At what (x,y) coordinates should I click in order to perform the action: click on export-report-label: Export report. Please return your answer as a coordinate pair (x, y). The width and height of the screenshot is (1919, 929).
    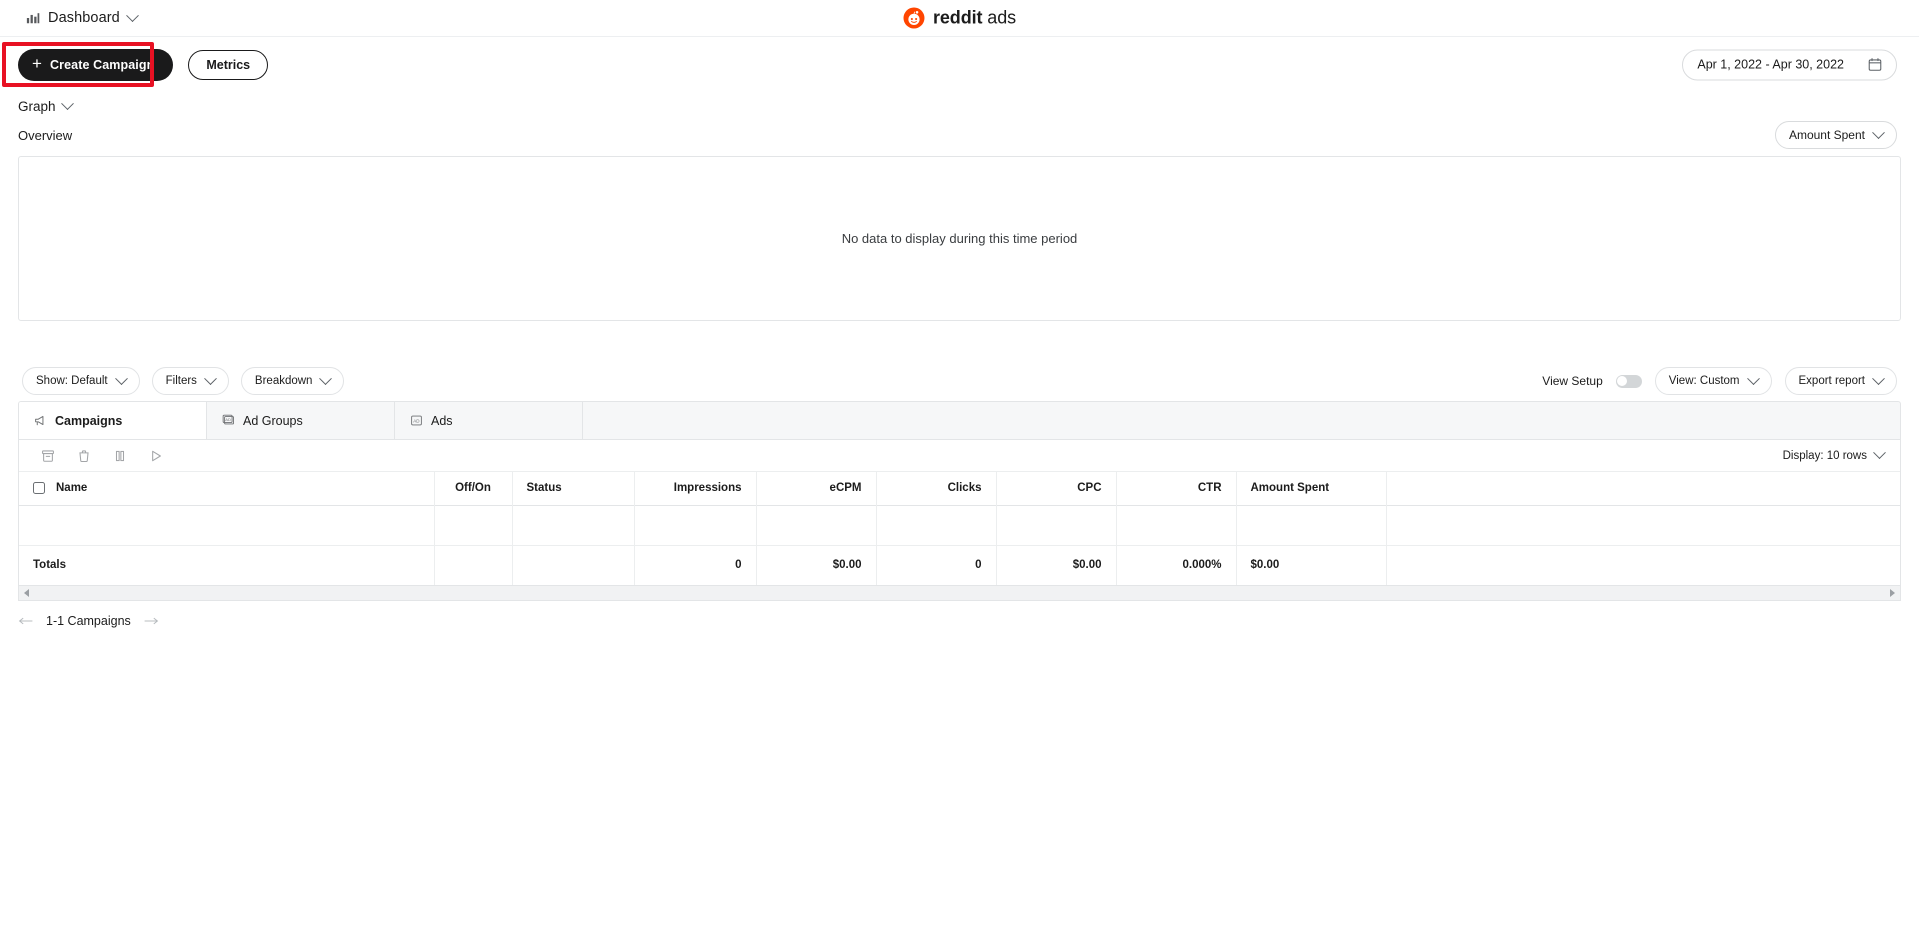
    Looking at the image, I should click on (1831, 381).